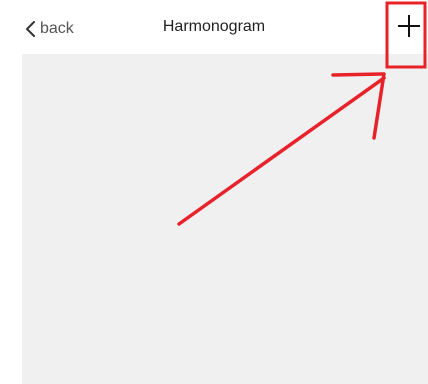 Image resolution: width=428 pixels, height=384 pixels. I want to click on top-navbar: back Harmonogram, so click(214, 27).